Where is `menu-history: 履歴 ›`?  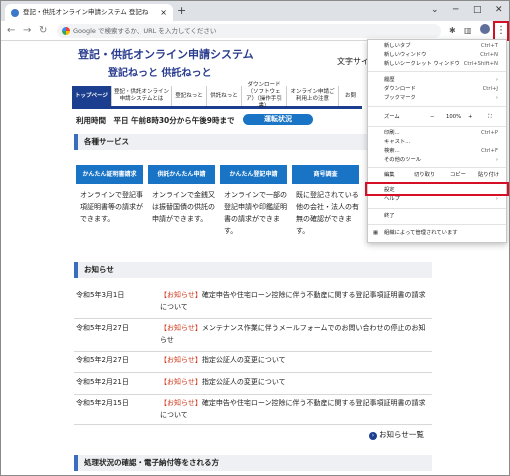
menu-history: 履歴 › is located at coordinates (437, 80).